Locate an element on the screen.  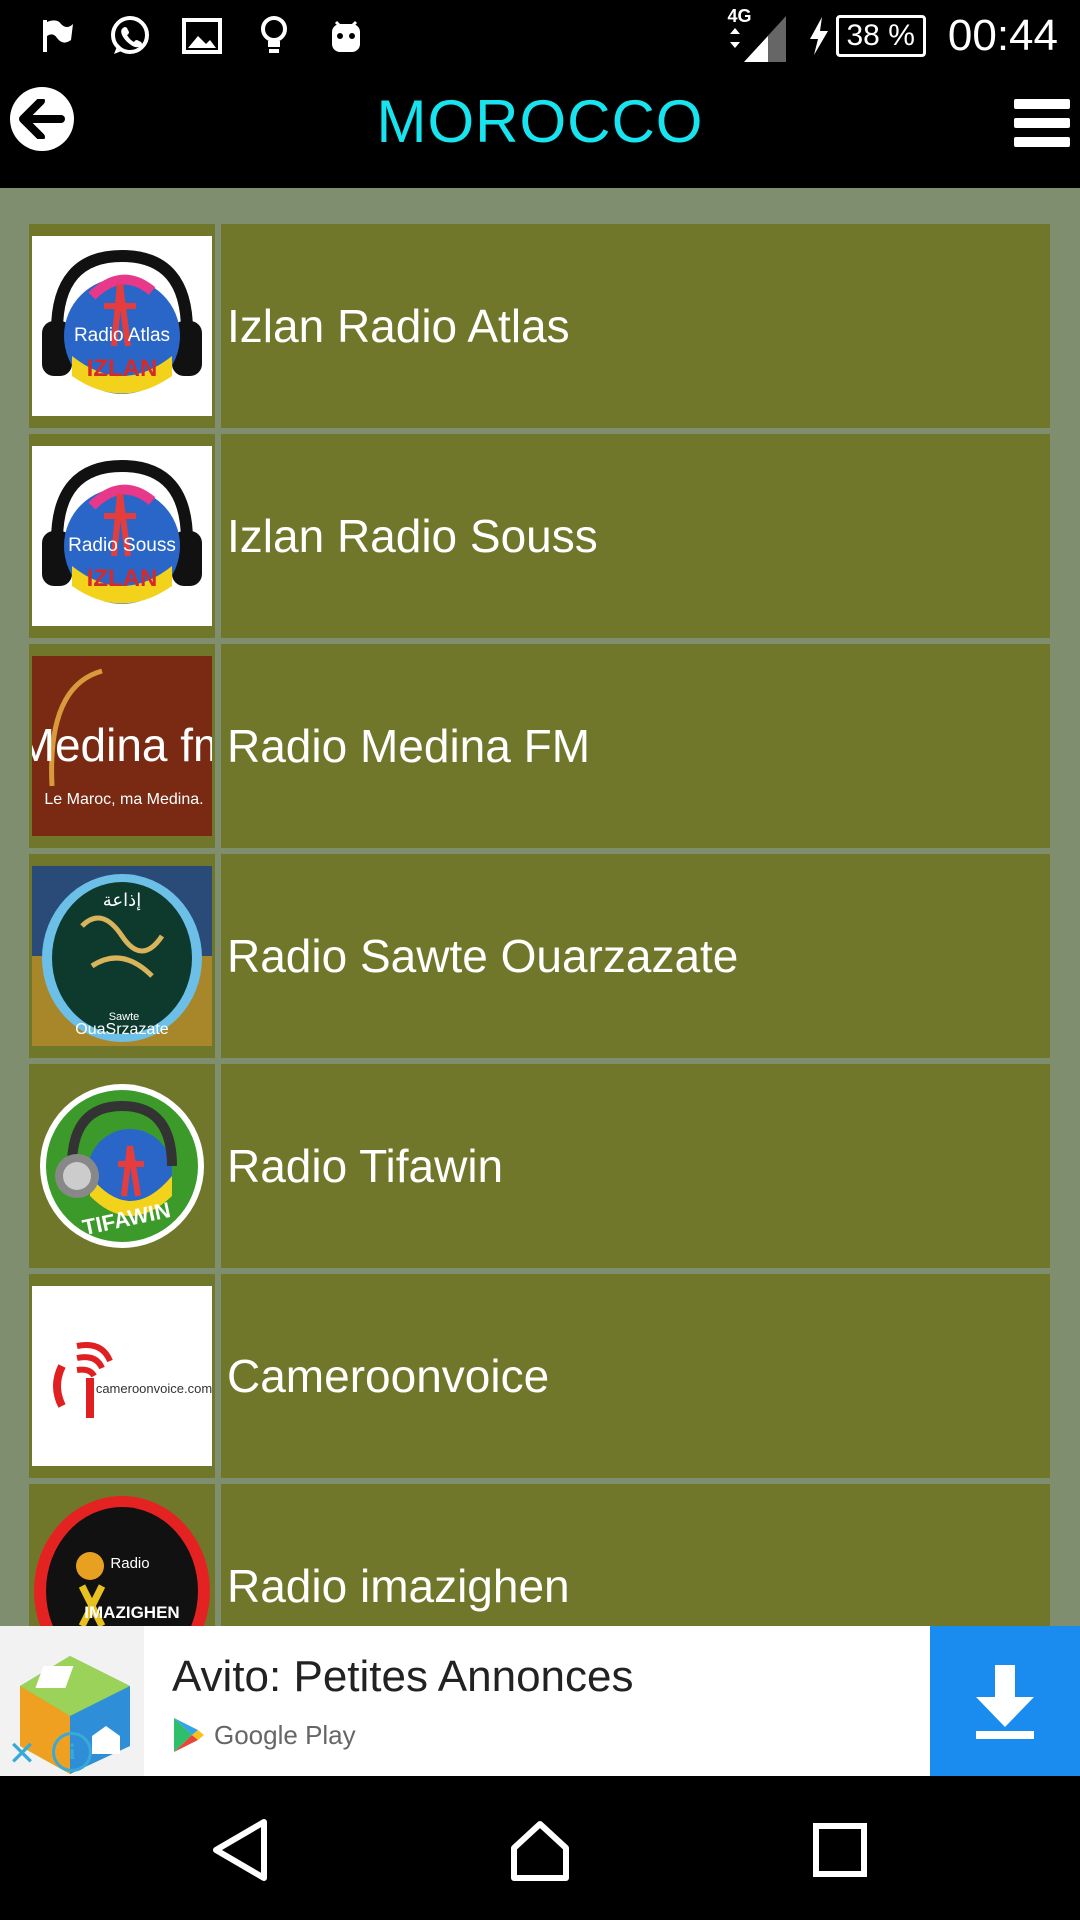
station-row: cameroonvoice.com Cameroonvoice is located at coordinates (539, 1376).